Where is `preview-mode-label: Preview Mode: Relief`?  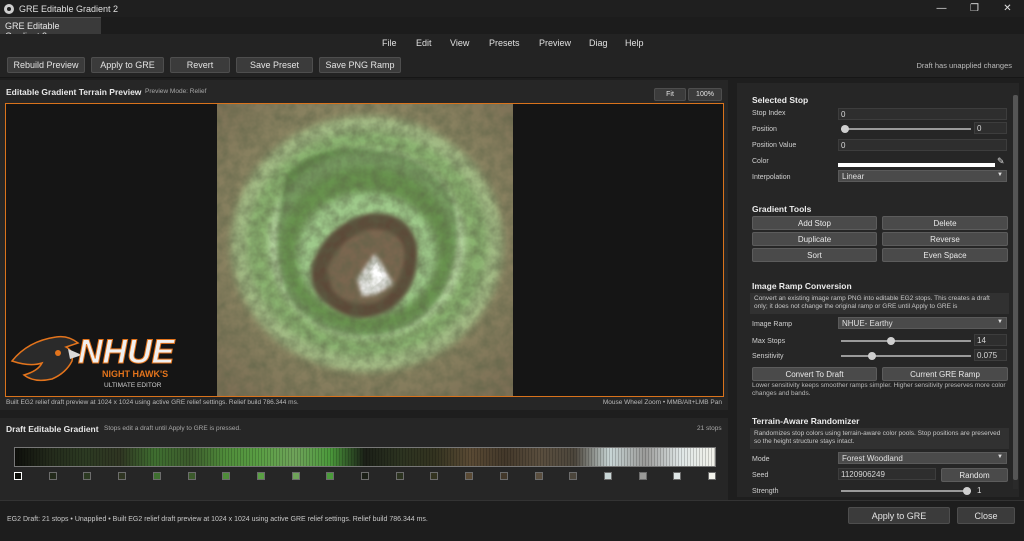
preview-mode-label: Preview Mode: Relief is located at coordinates (176, 91).